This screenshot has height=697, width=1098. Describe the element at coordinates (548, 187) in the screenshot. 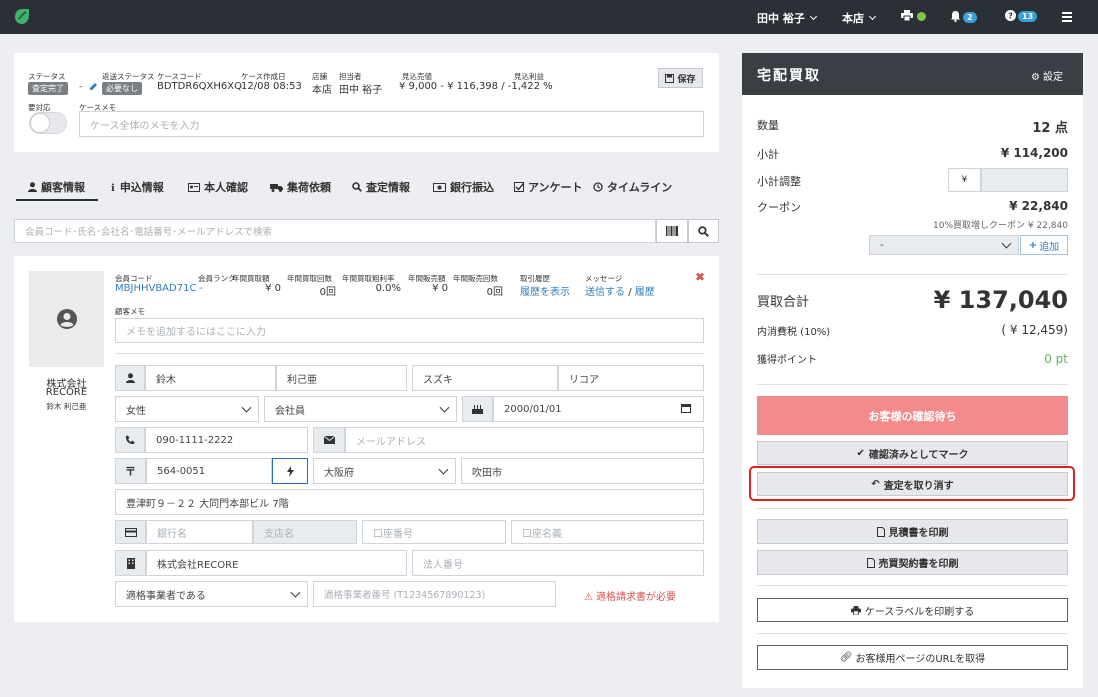

I see `tab-survey: アンケート` at that location.